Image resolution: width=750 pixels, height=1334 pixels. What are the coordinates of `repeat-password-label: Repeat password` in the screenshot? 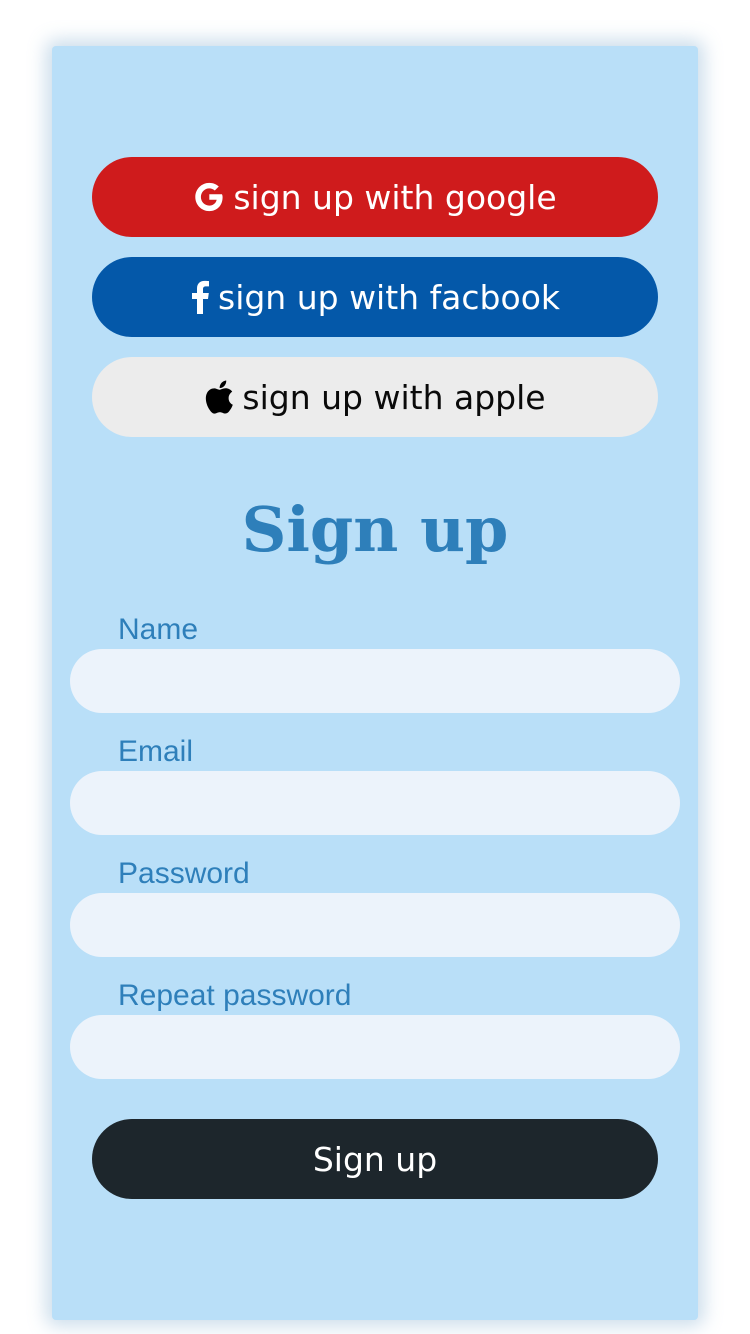 It's located at (235, 995).